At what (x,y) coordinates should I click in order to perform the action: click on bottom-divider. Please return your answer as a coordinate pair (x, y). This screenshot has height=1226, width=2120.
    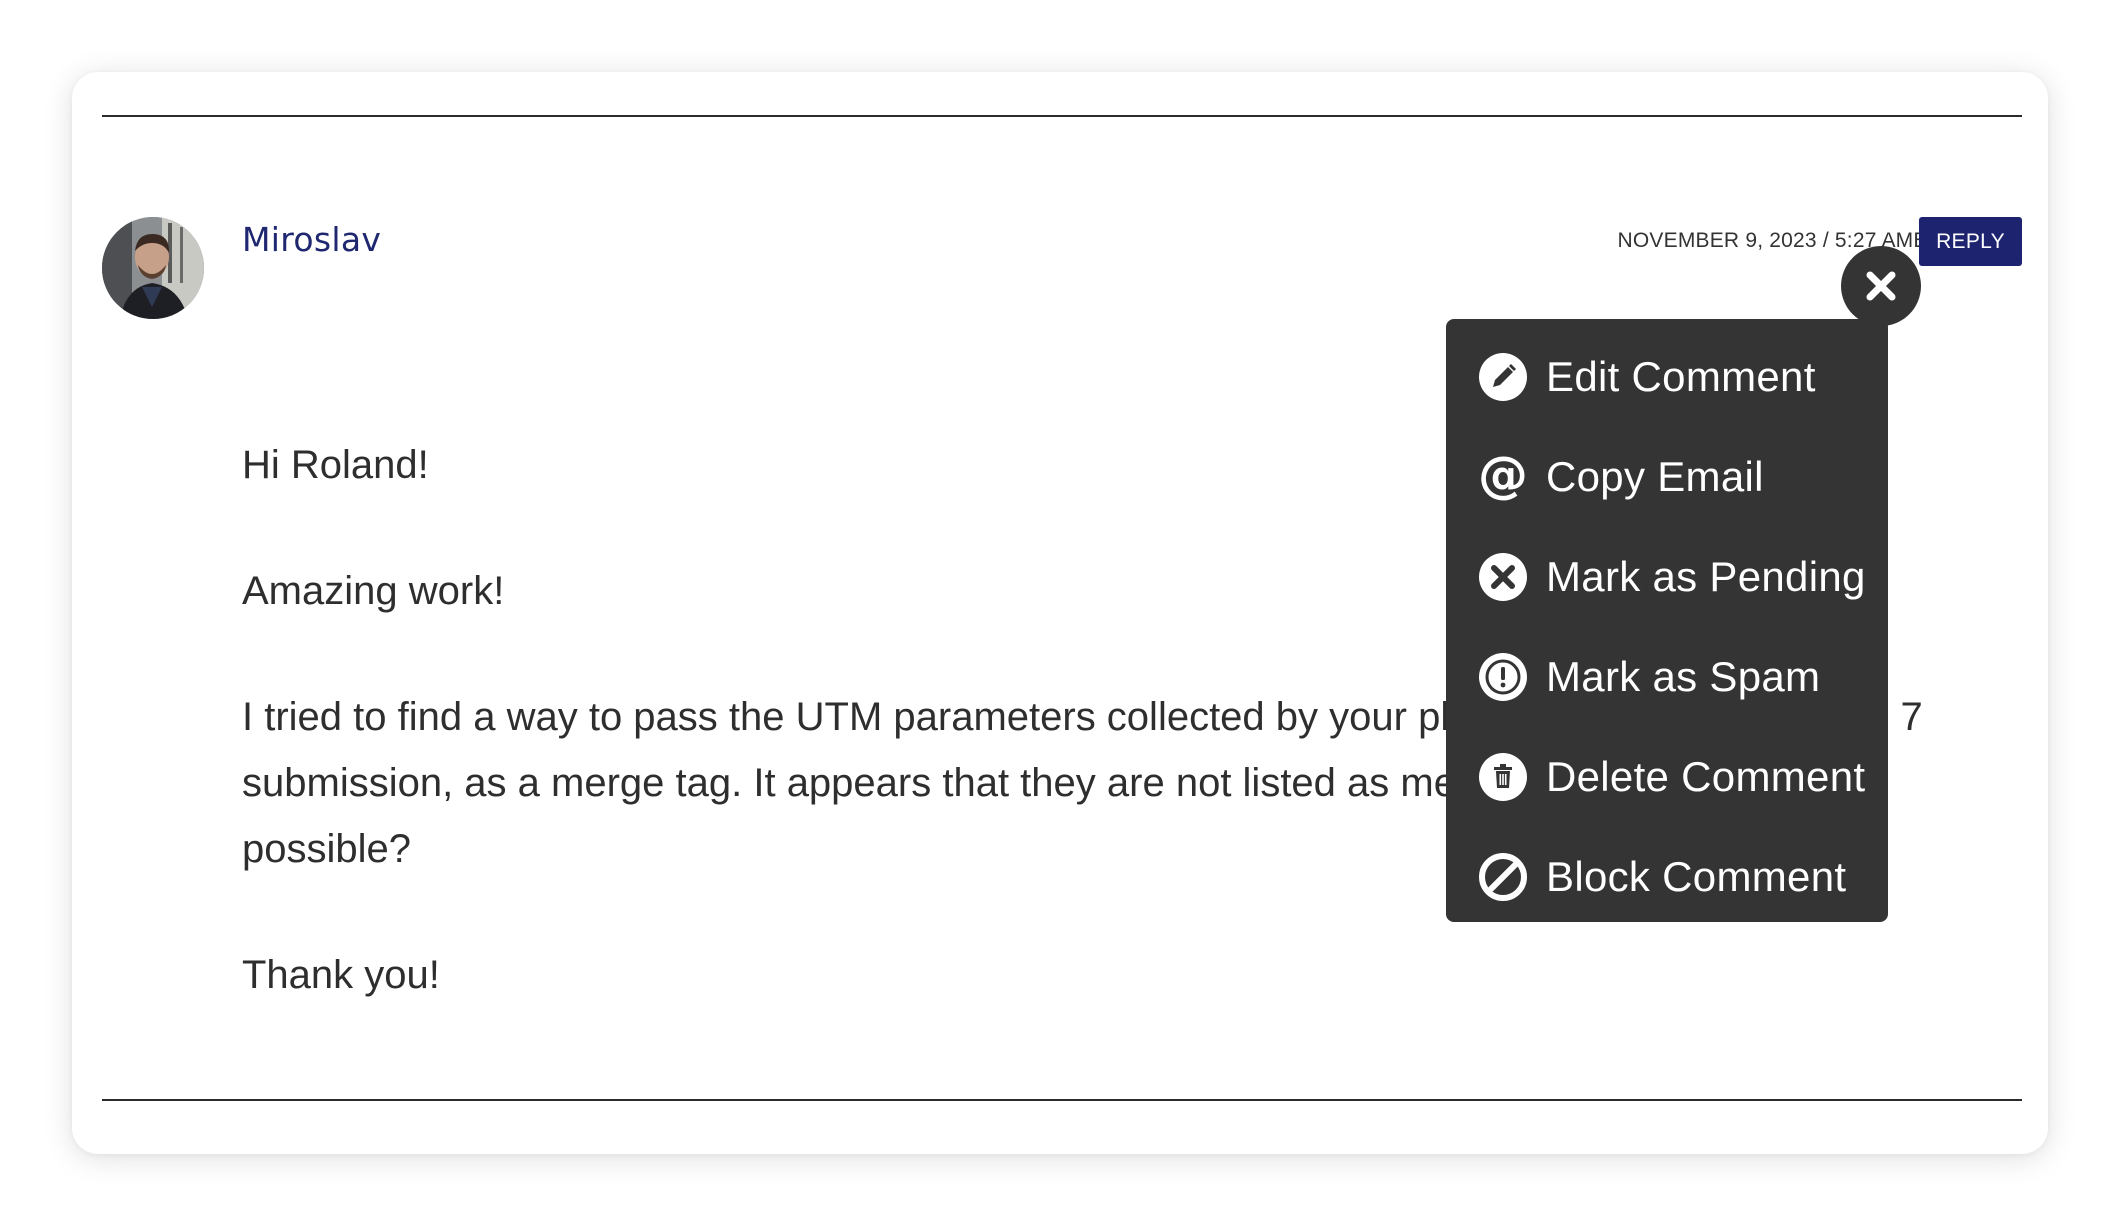
    Looking at the image, I should click on (1062, 1100).